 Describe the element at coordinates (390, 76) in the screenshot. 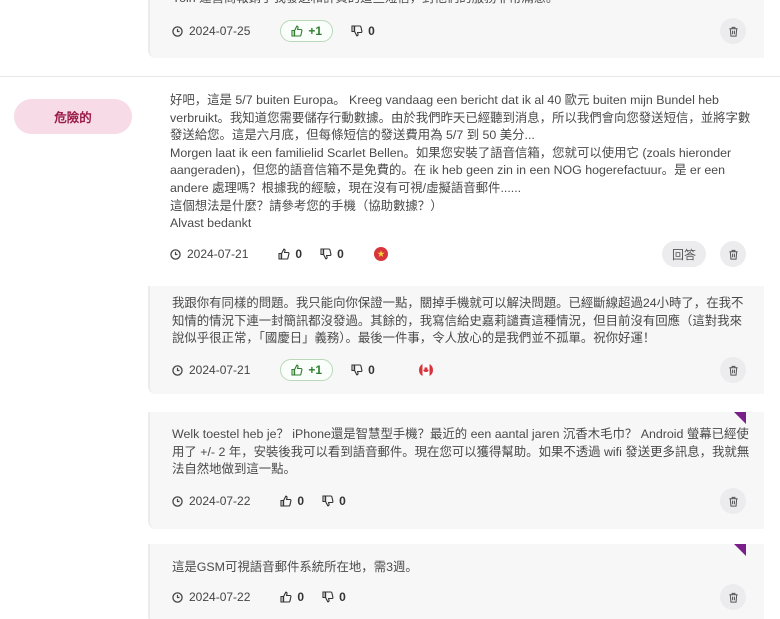

I see `section-divider` at that location.